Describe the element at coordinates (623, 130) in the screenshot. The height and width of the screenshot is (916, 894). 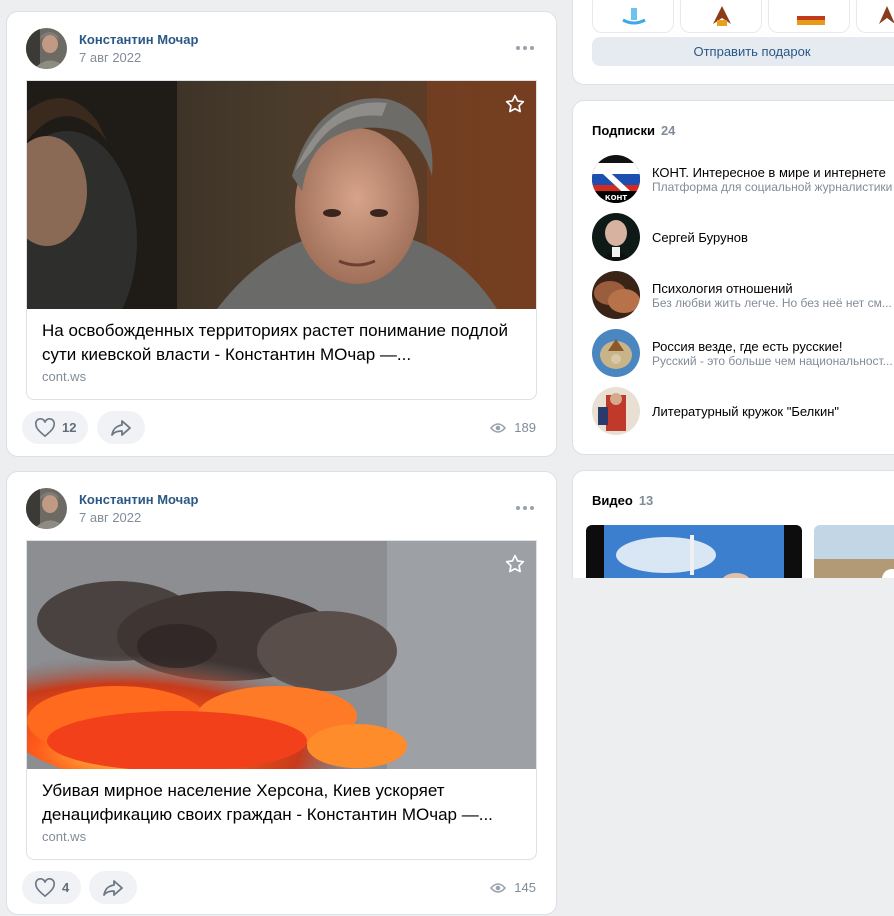
I see `subscriptions-title: Подписки` at that location.